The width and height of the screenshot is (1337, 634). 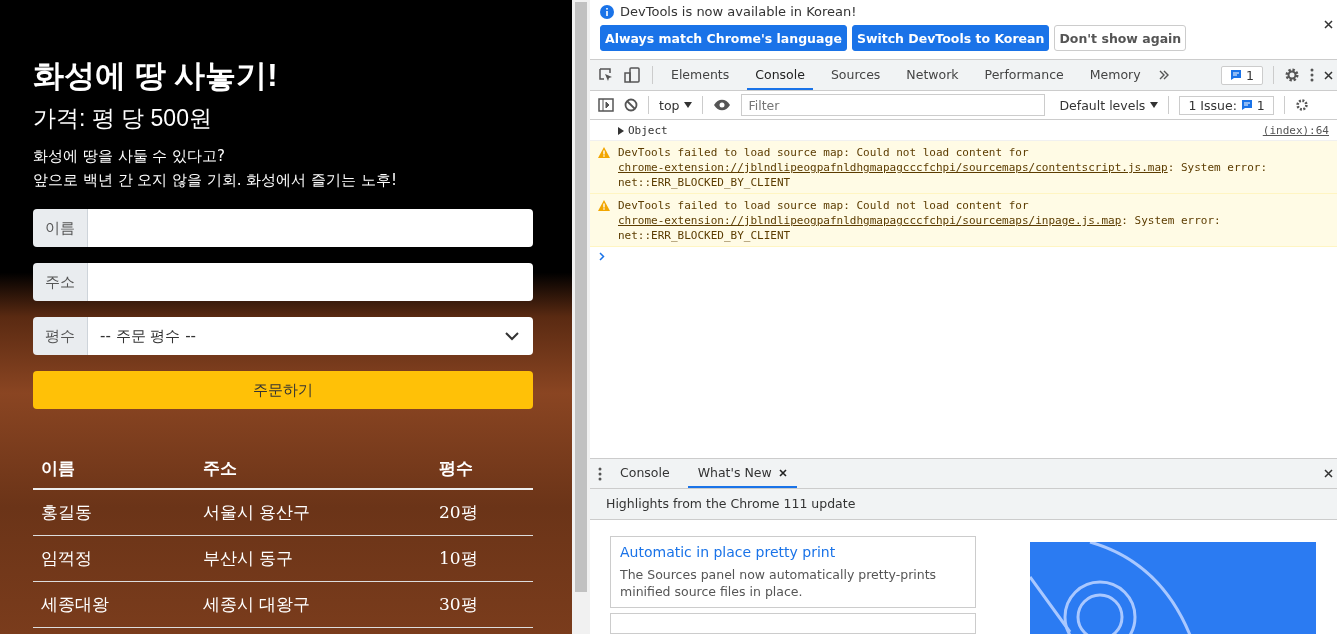 What do you see at coordinates (607, 11) in the screenshot?
I see `info-icon` at bounding box center [607, 11].